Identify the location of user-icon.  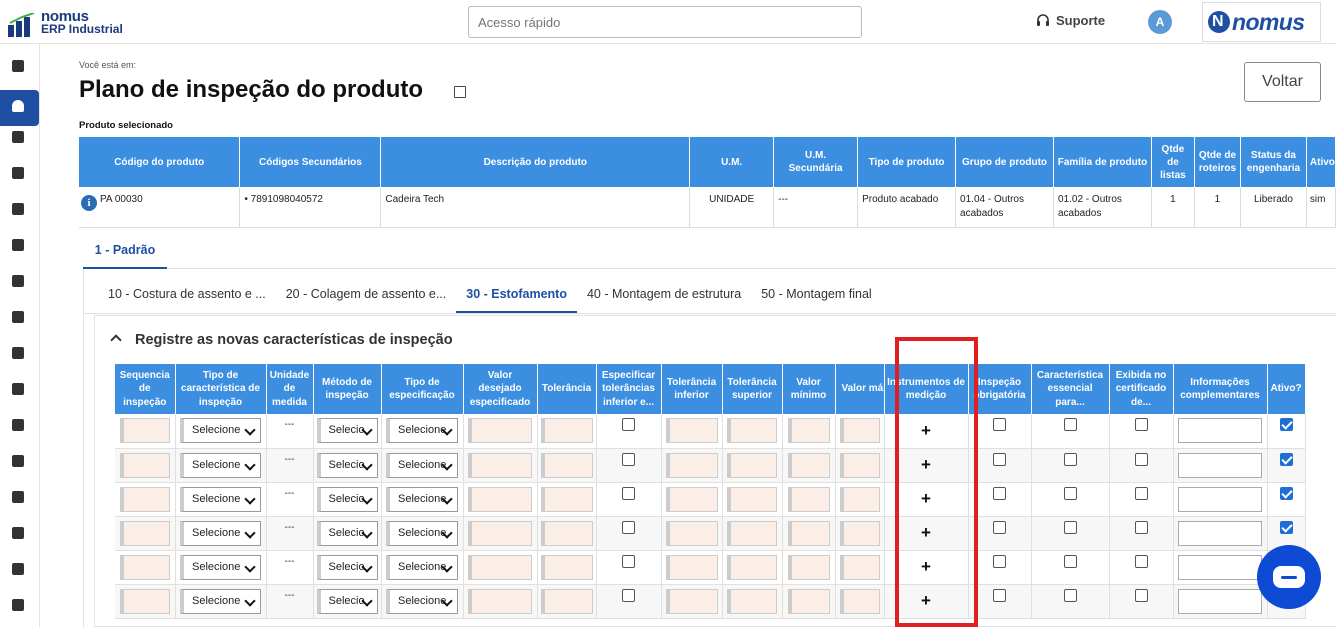
(19, 108).